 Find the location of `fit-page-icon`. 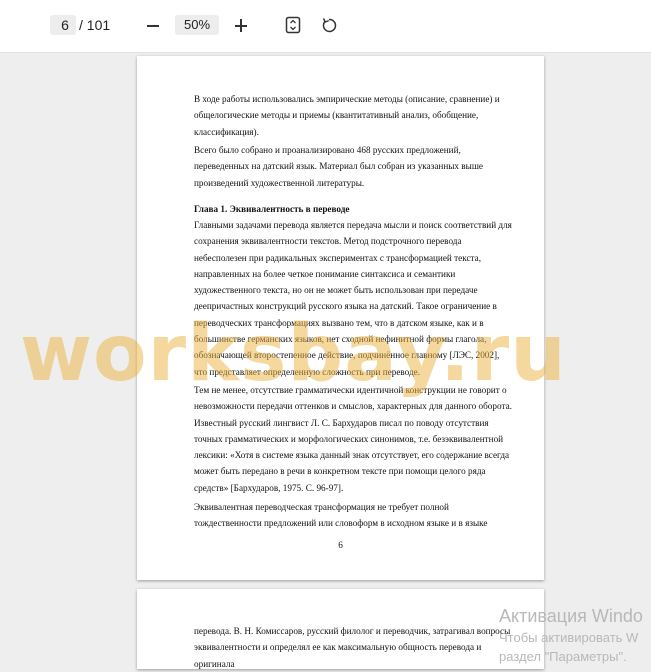

fit-page-icon is located at coordinates (293, 25).